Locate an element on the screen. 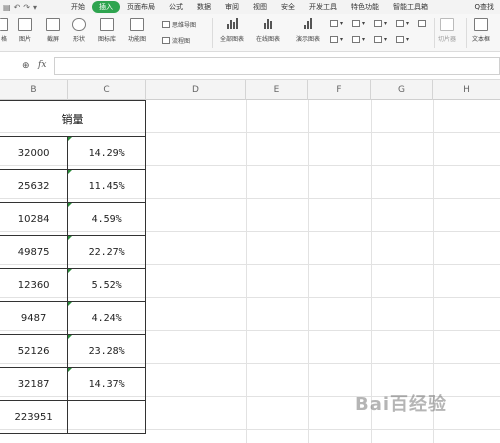 This screenshot has height=443, width=500. sales-value-cell: 10284 is located at coordinates (34, 219).